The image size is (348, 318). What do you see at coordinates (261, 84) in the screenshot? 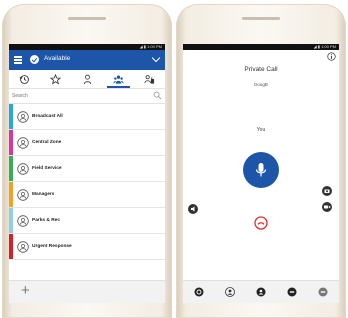
I see `caller-name: DougB` at bounding box center [261, 84].